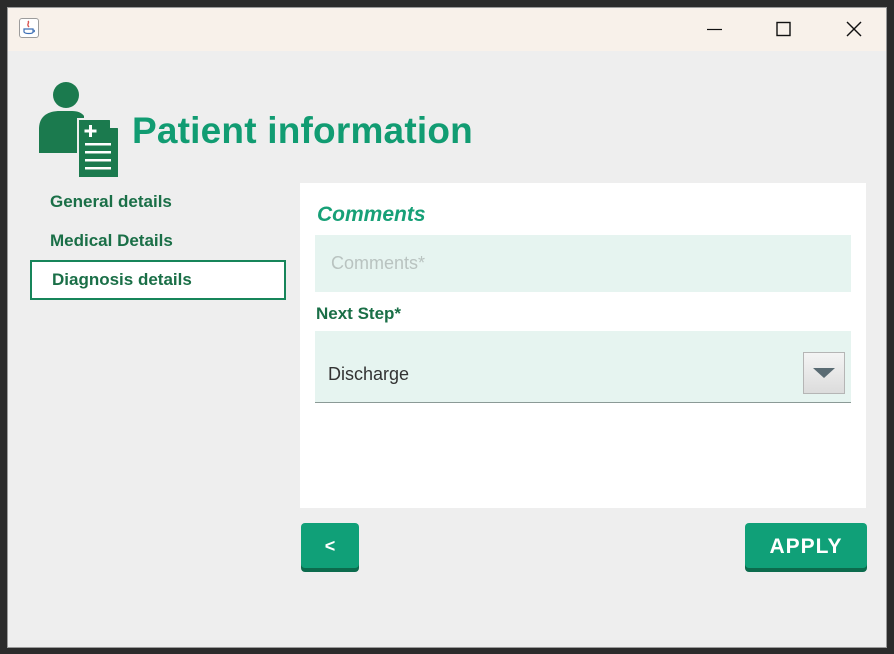 The image size is (894, 654). I want to click on sidebar-item-diagnosis-details: Diagnosis details, so click(158, 280).